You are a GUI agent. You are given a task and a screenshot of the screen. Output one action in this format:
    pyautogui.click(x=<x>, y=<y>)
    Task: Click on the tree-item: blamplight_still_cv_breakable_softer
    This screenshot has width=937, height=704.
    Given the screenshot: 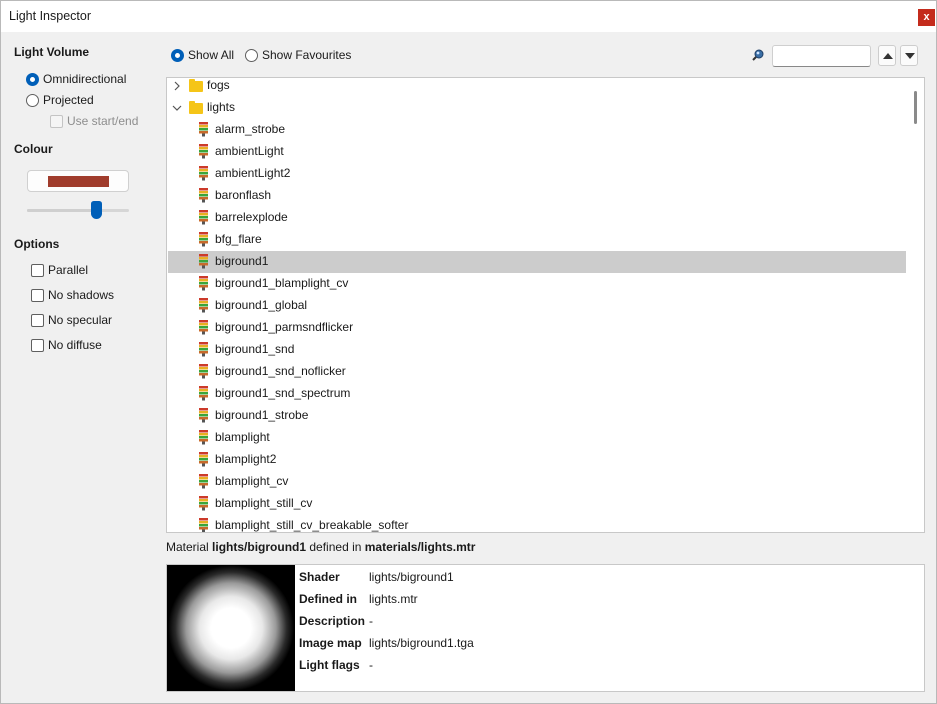 What is the action you would take?
    pyautogui.click(x=537, y=523)
    